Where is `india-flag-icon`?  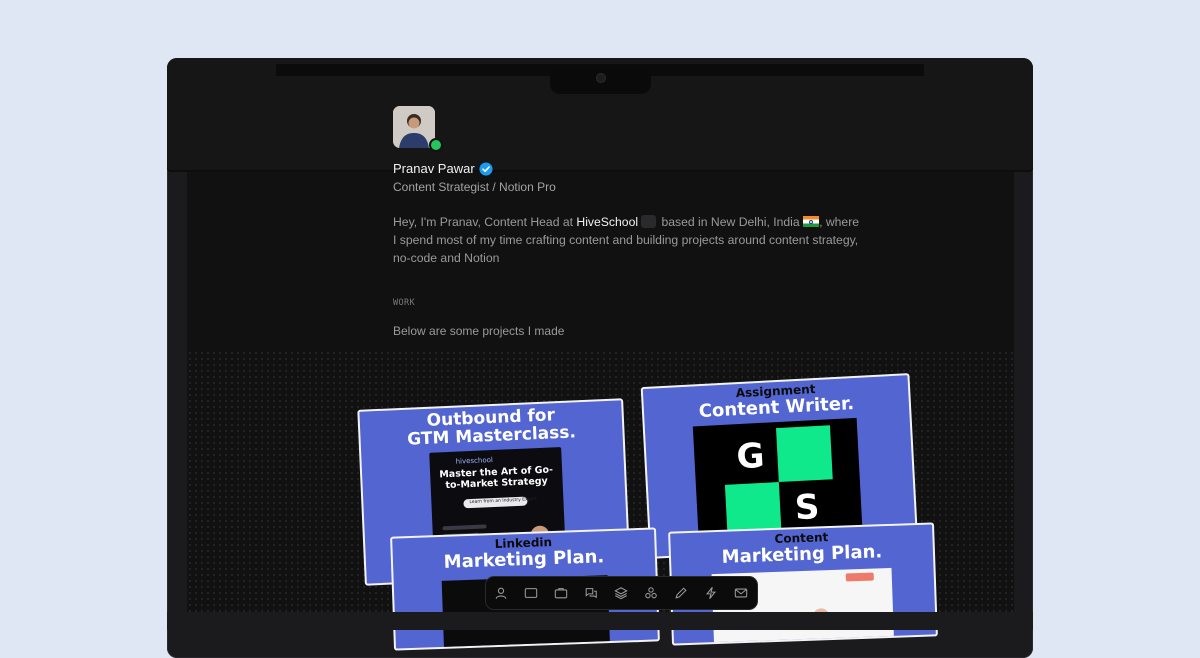 india-flag-icon is located at coordinates (811, 221).